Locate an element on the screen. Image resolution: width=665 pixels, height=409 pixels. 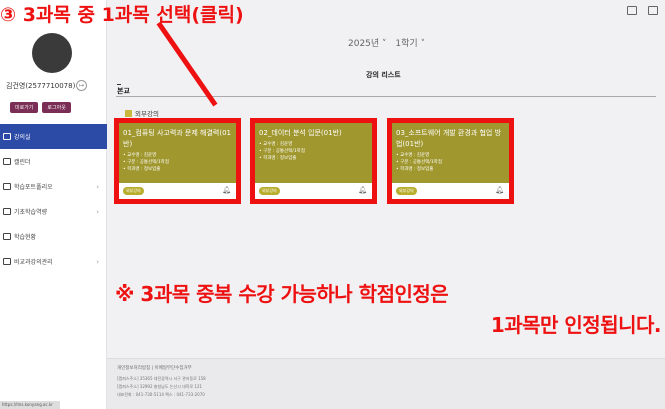
avatar is located at coordinates (52, 53).